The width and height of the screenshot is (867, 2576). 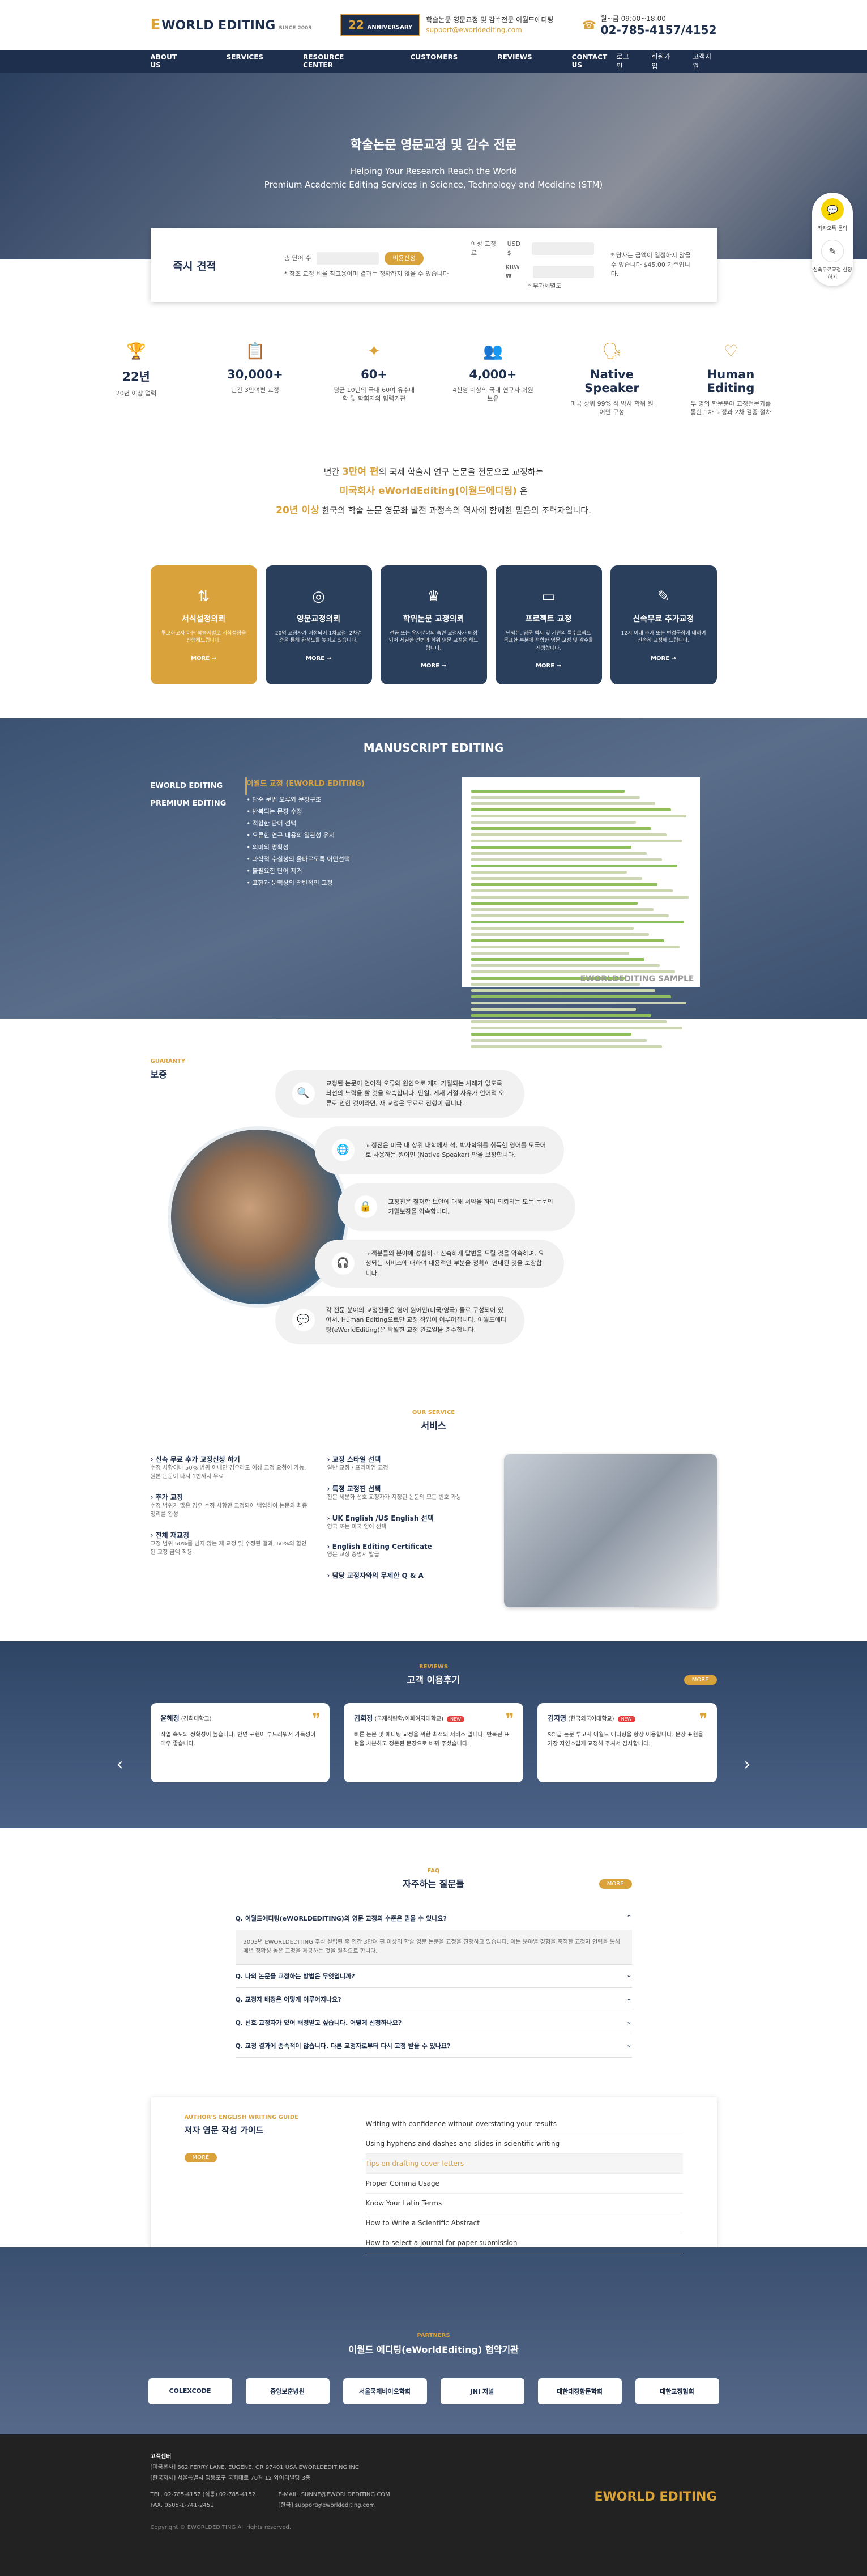 What do you see at coordinates (434, 61) in the screenshot?
I see `nav-item: CUSTOMERS` at bounding box center [434, 61].